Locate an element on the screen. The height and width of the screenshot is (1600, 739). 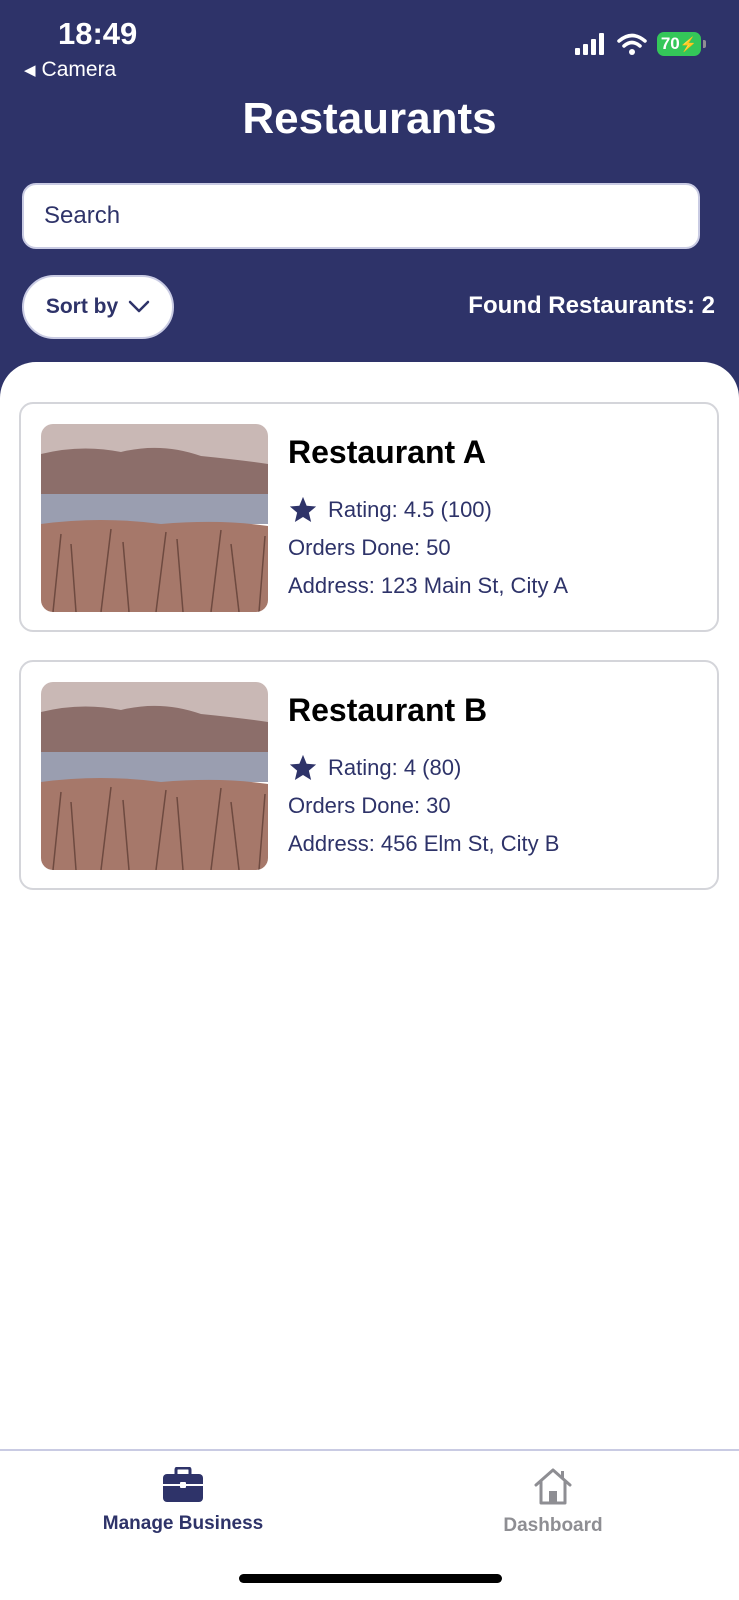
chevron-down-icon is located at coordinates (139, 306).